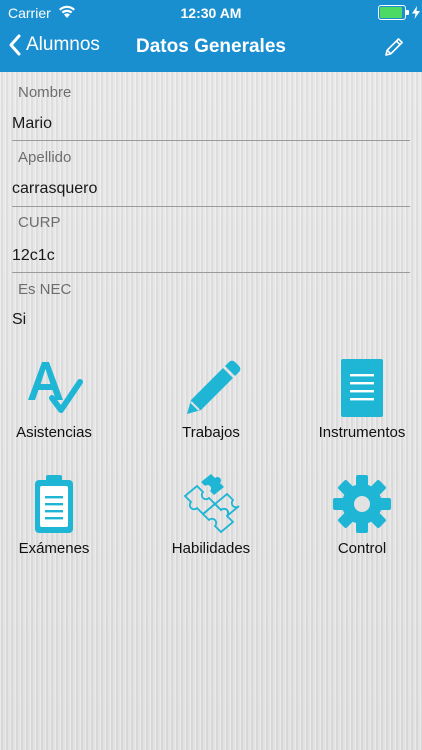 The width and height of the screenshot is (422, 750). What do you see at coordinates (19, 319) in the screenshot?
I see `field-value: Si` at bounding box center [19, 319].